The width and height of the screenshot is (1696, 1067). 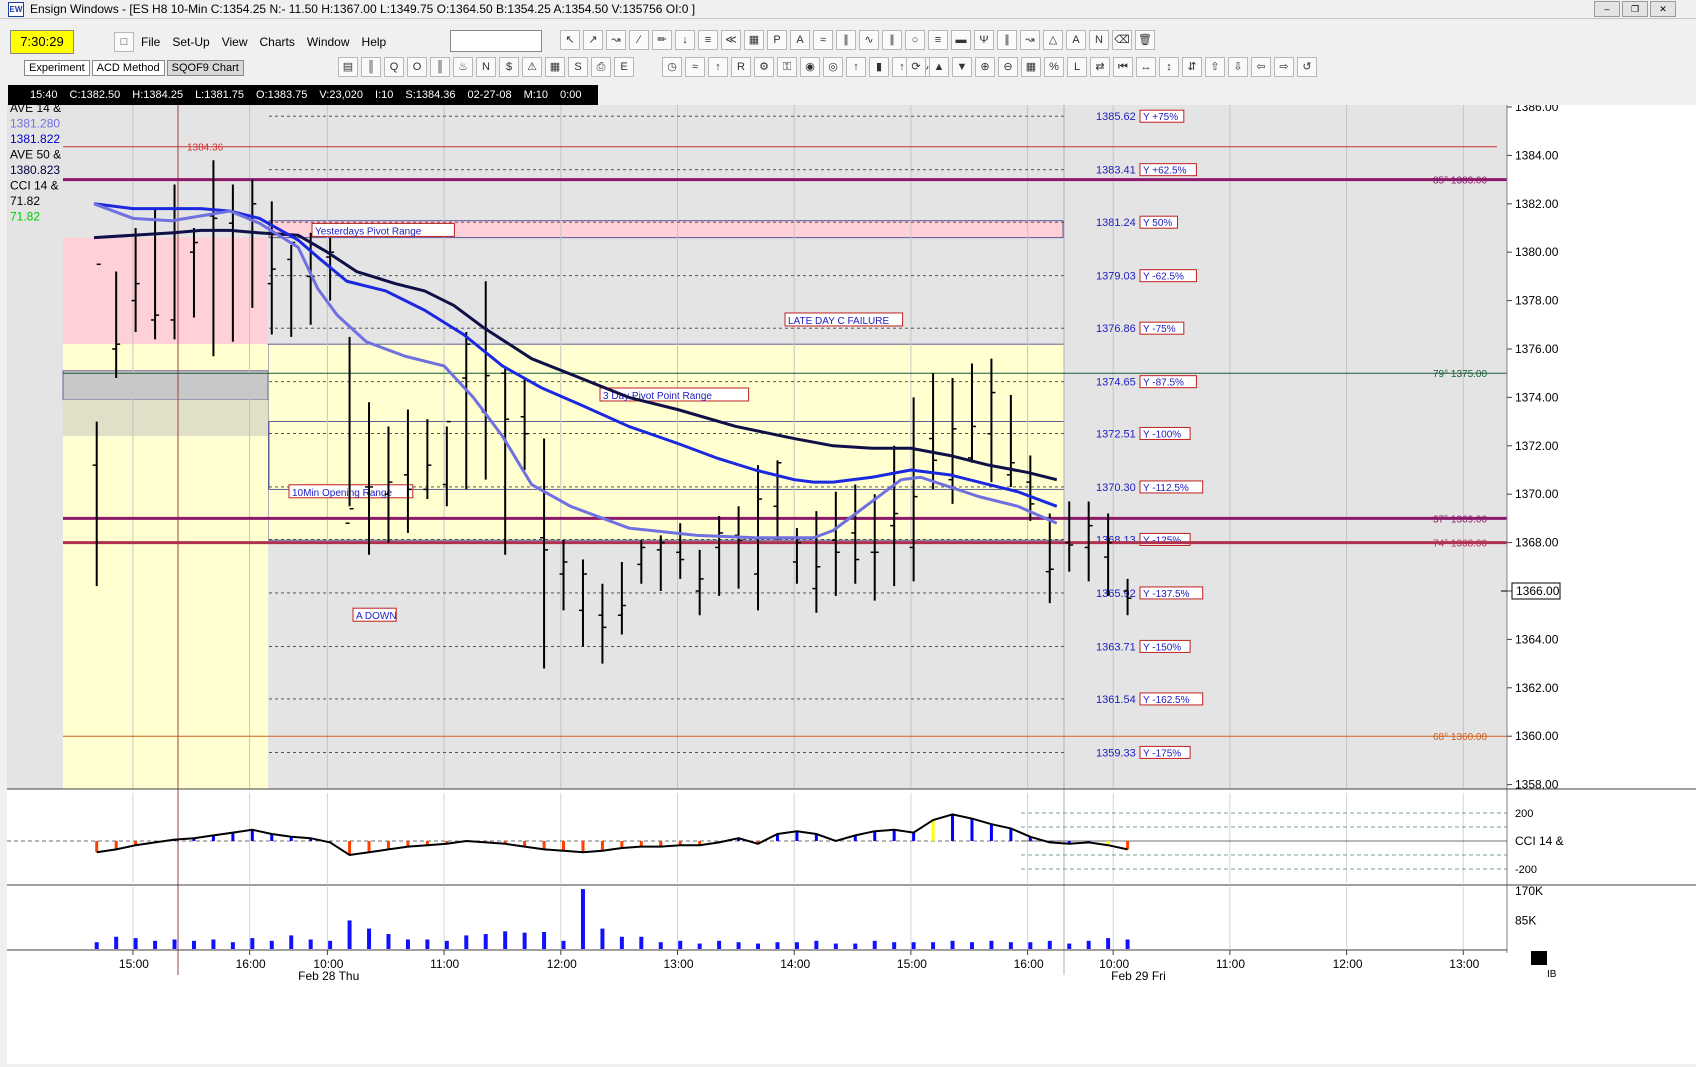 What do you see at coordinates (593, 40) in the screenshot?
I see `trendline-icon: ↗` at bounding box center [593, 40].